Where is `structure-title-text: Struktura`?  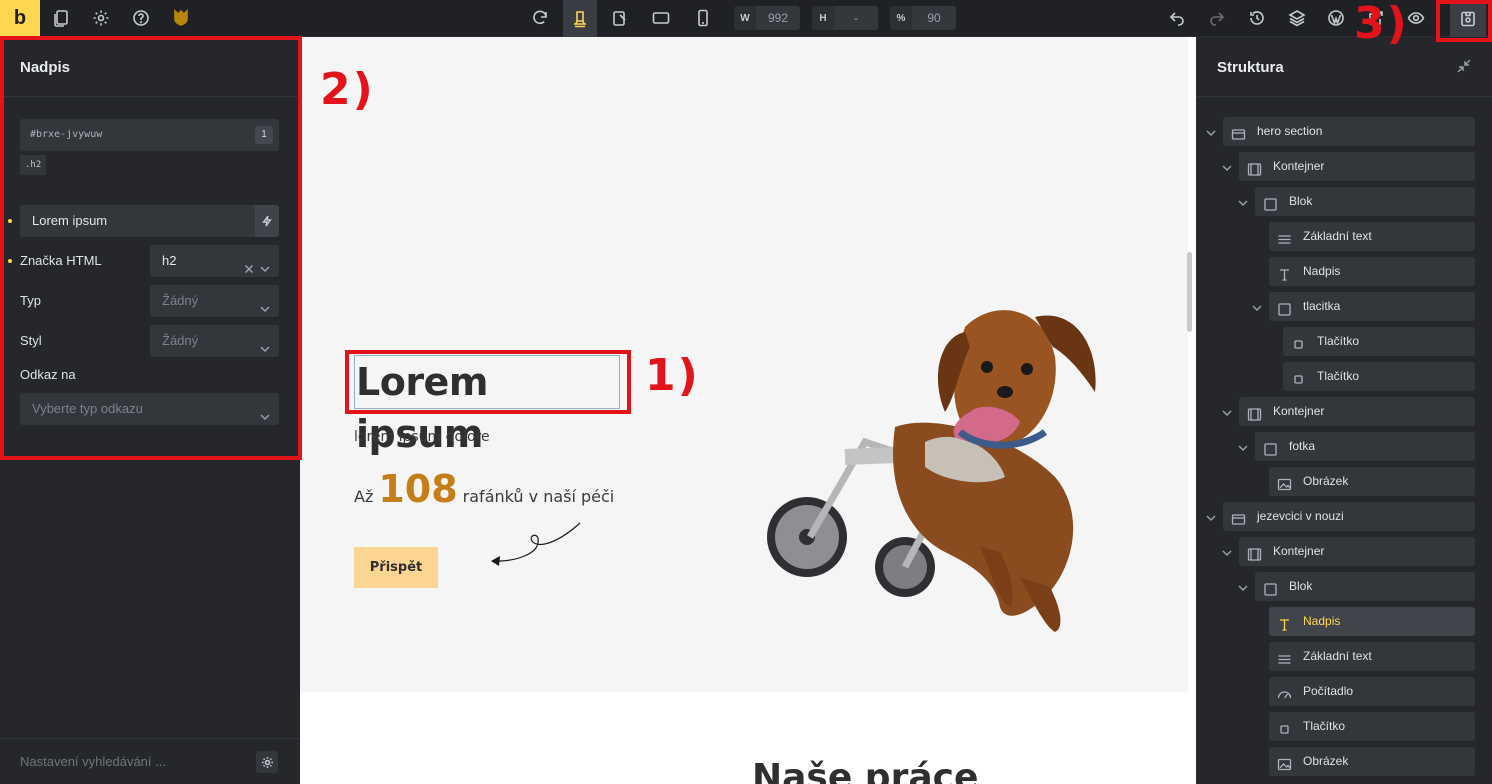 structure-title-text: Struktura is located at coordinates (1250, 67).